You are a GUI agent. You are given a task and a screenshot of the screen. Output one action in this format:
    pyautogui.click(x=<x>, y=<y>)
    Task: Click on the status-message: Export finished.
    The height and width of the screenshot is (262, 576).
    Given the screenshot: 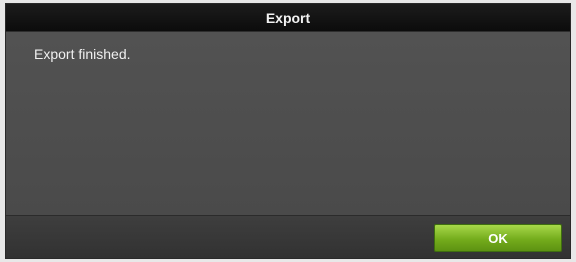 What is the action you would take?
    pyautogui.click(x=82, y=54)
    